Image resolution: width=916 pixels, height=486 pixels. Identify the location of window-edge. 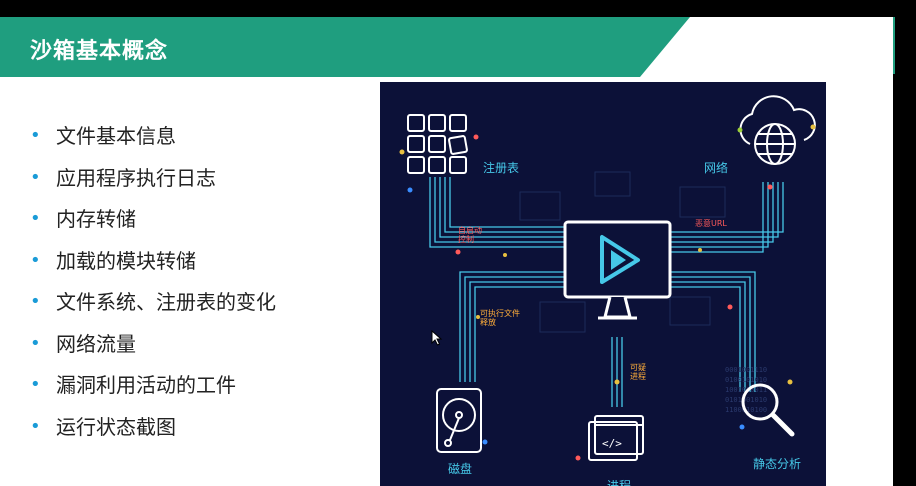
(904, 243).